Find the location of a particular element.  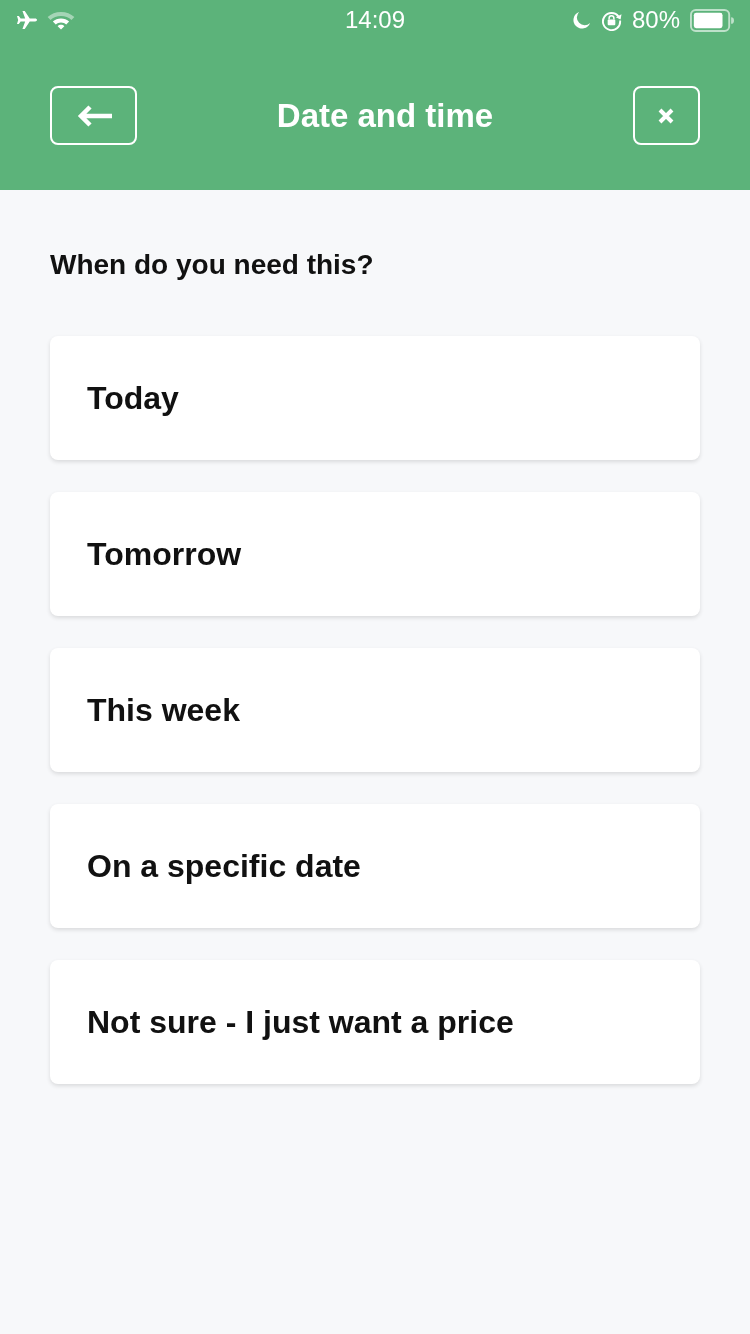

option-card: Tomorrow is located at coordinates (375, 554).